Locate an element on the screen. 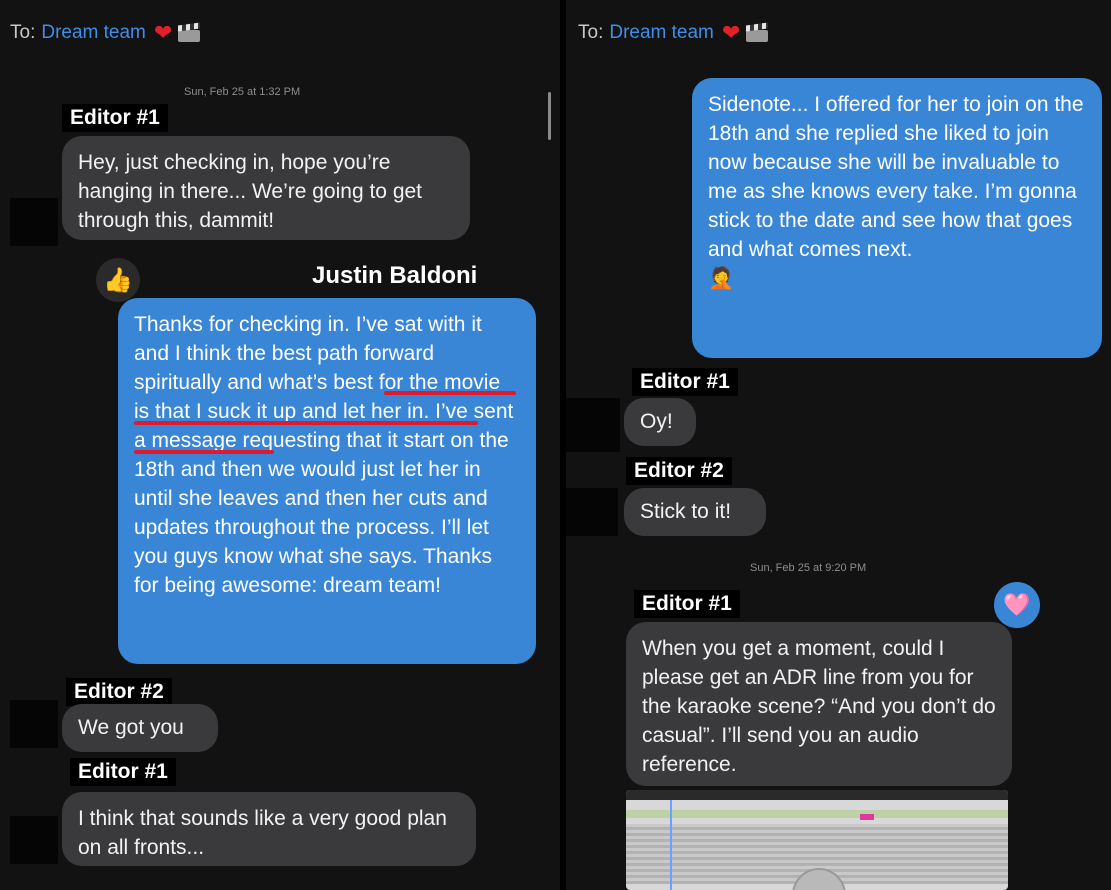  video-attachment is located at coordinates (817, 840).